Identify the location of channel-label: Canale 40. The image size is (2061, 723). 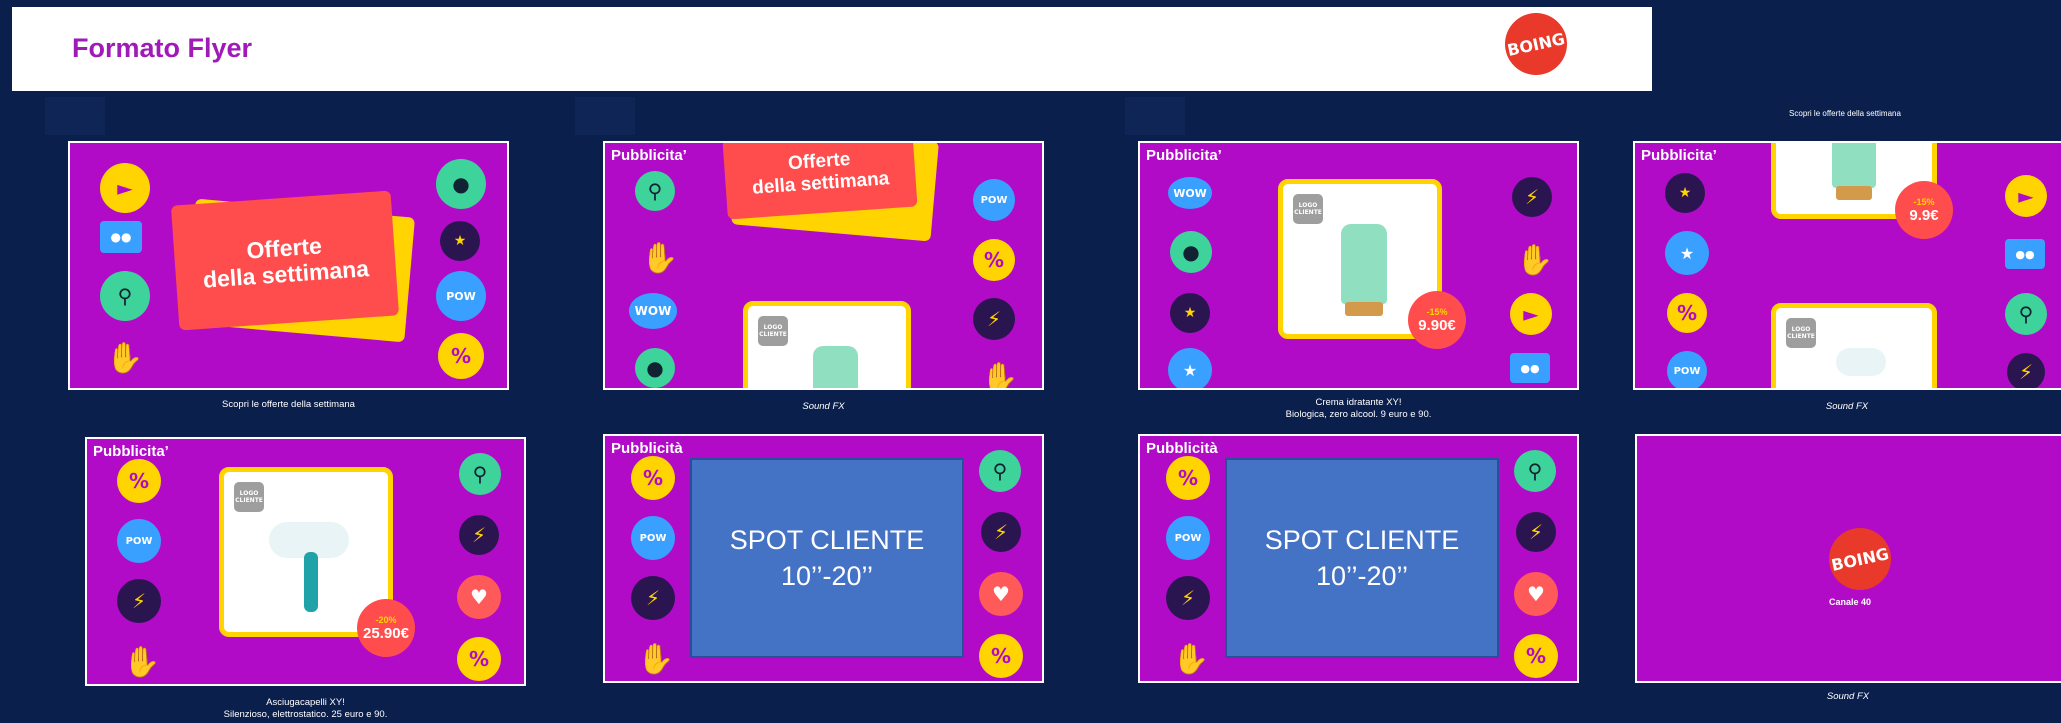
(1850, 602).